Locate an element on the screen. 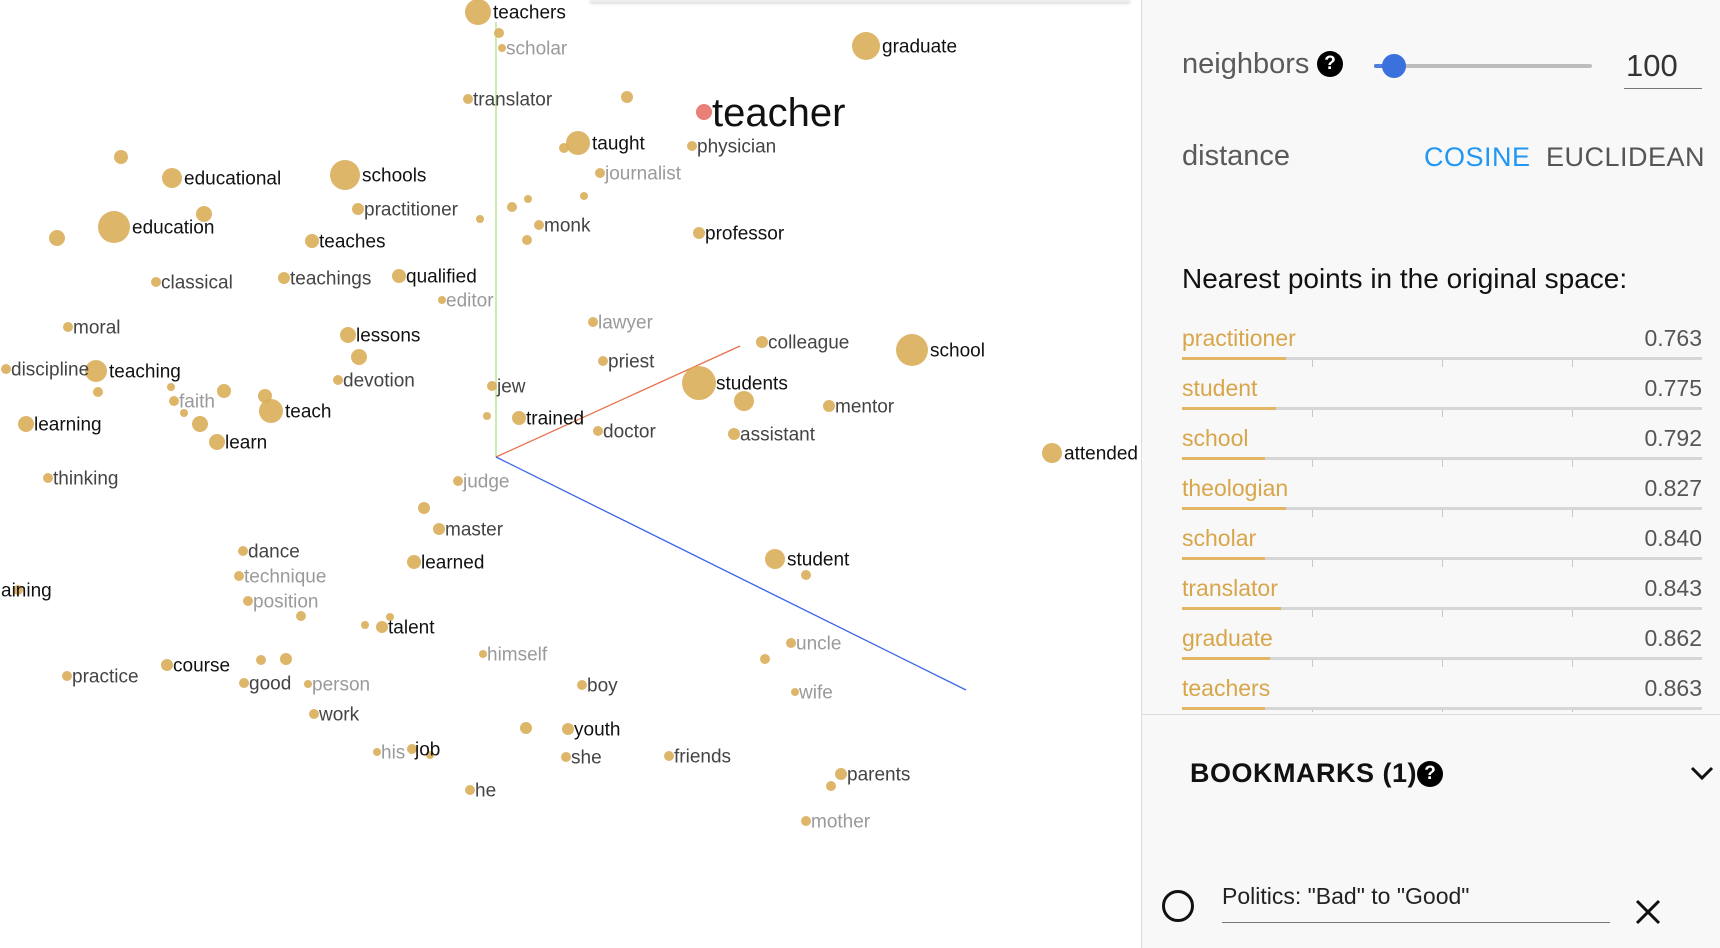 Image resolution: width=1720 pixels, height=948 pixels. neighbors-slider-thumb is located at coordinates (1393, 66).